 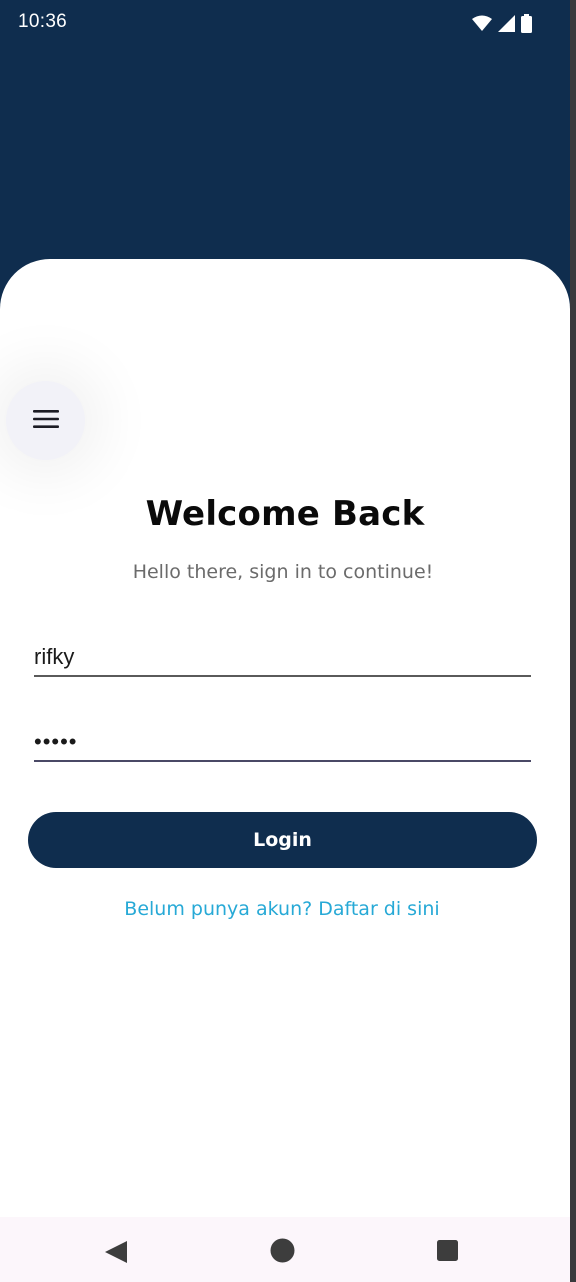 I want to click on home-icon, so click(x=282, y=1252).